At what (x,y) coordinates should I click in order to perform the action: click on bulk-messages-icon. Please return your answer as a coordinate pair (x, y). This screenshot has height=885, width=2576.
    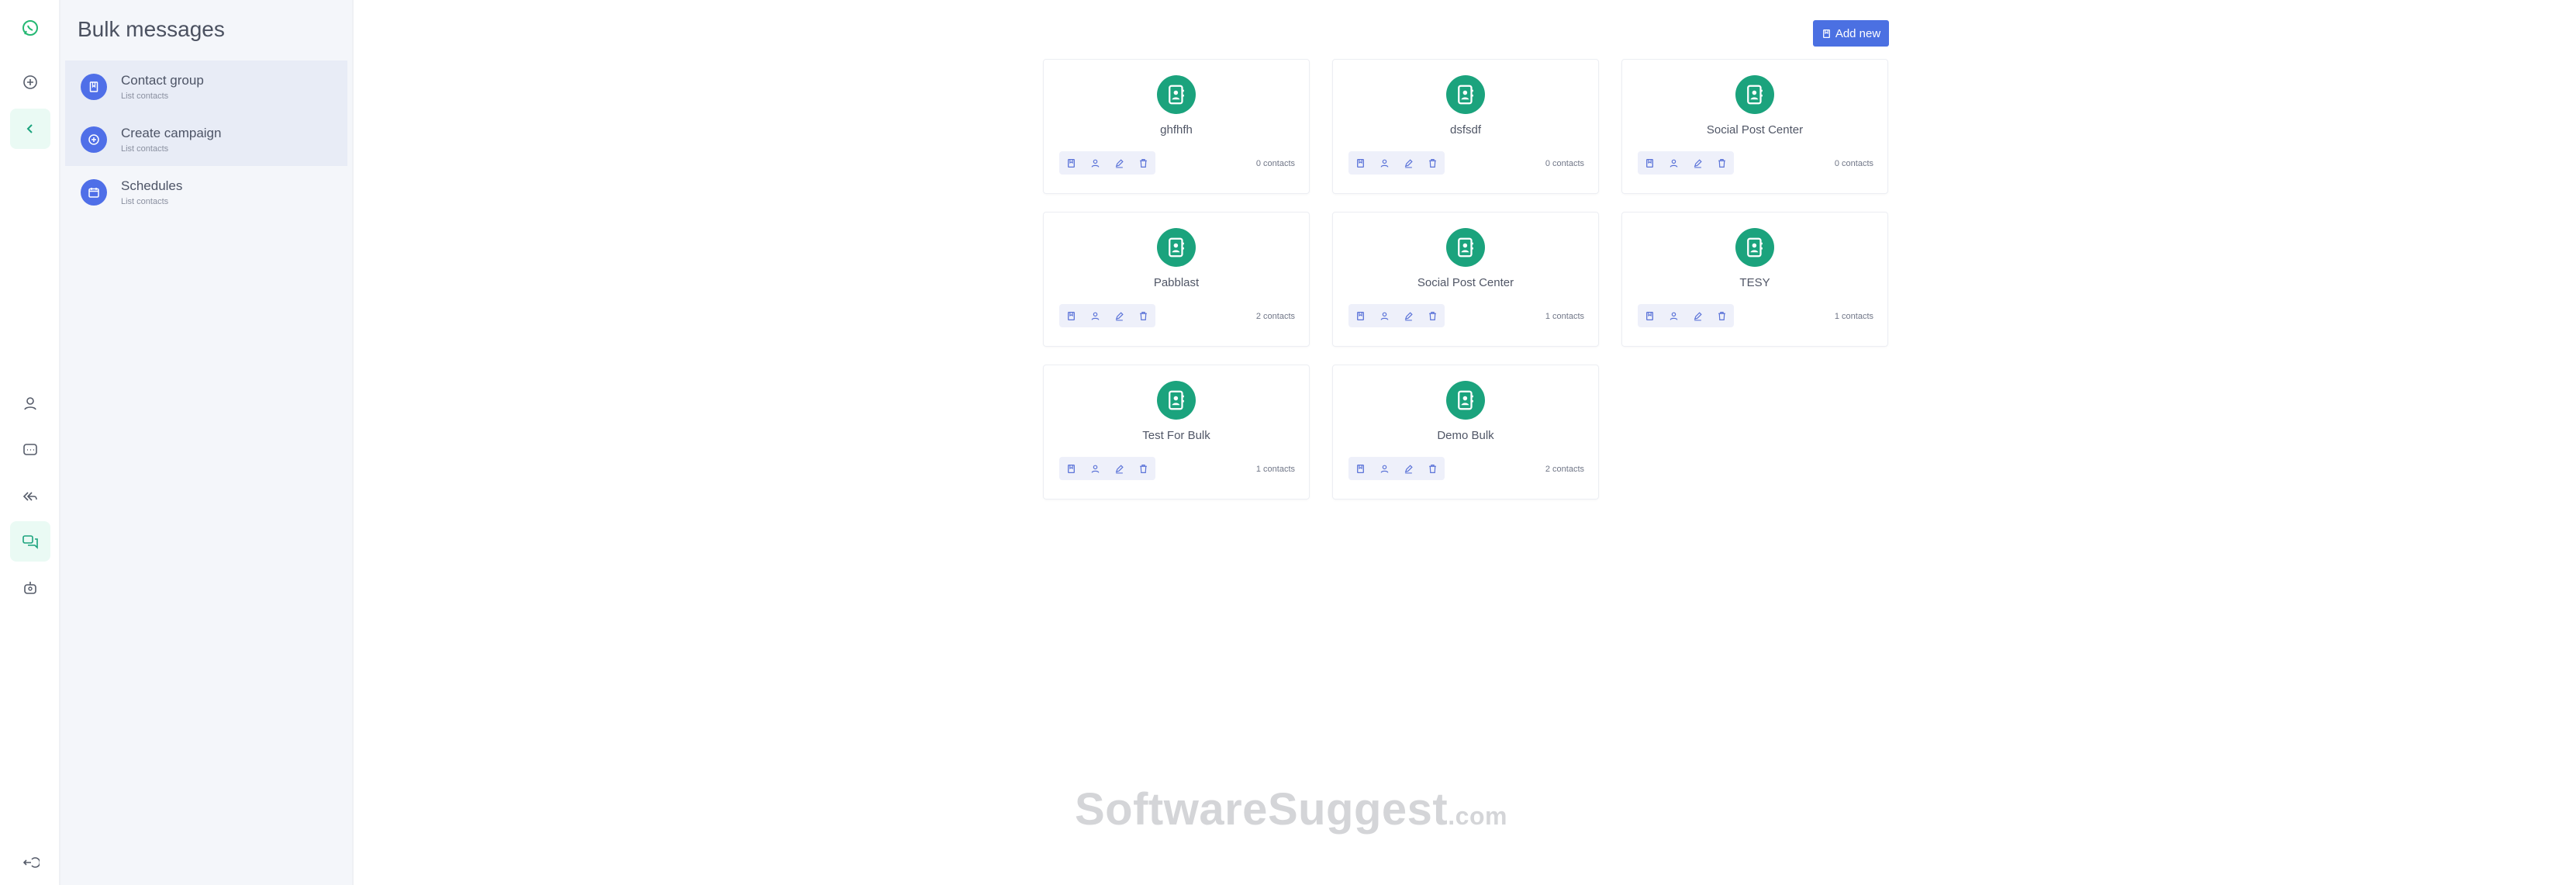
    Looking at the image, I should click on (30, 541).